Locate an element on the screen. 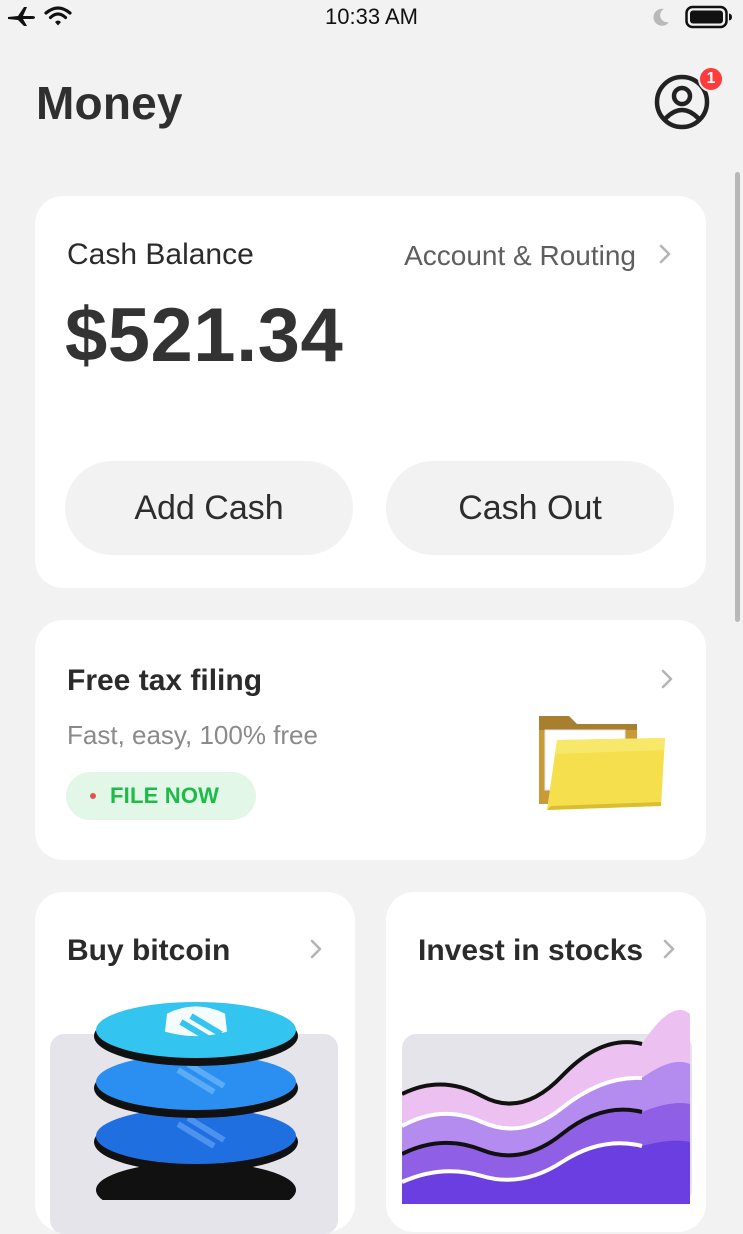  status-bar: 10:33 AM is located at coordinates (371, 18).